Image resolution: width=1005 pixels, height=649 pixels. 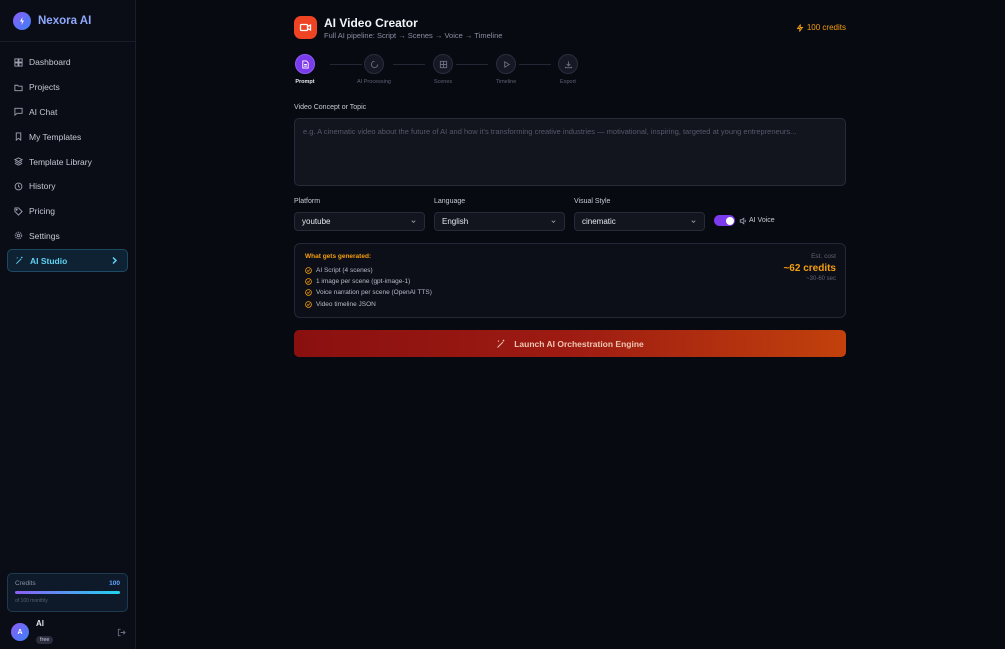 I want to click on list-item: 1 image per scene (gpt-image-1), so click(x=570, y=281).